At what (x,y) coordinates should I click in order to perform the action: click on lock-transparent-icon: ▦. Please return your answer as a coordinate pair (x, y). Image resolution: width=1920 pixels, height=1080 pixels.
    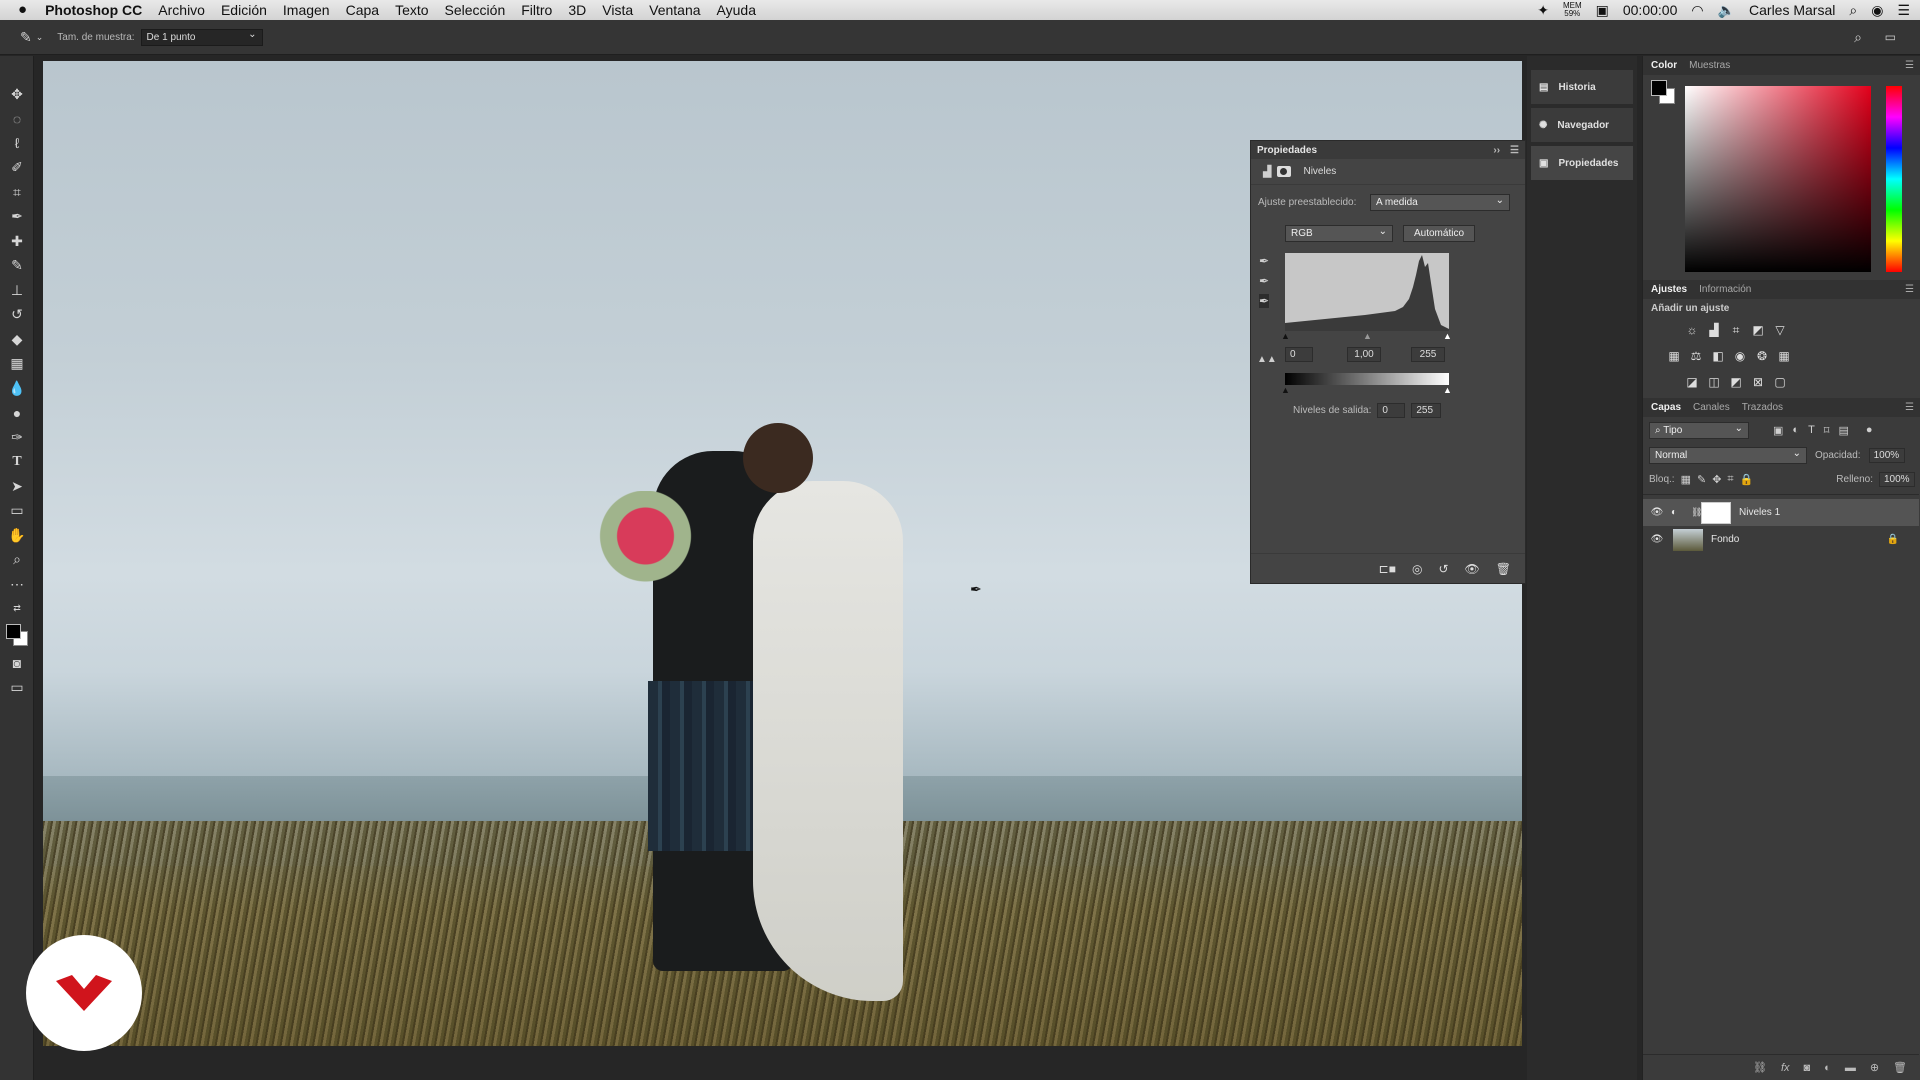
    Looking at the image, I should click on (1686, 479).